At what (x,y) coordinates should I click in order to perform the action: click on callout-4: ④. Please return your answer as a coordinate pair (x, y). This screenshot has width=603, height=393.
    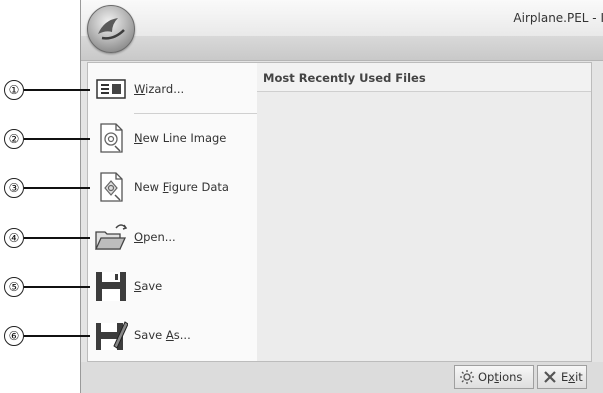
    Looking at the image, I should click on (14, 238).